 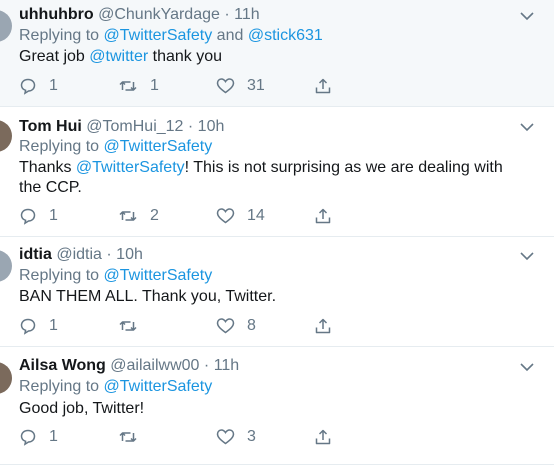 What do you see at coordinates (184, 437) in the screenshot?
I see `action-bar: 1 3` at bounding box center [184, 437].